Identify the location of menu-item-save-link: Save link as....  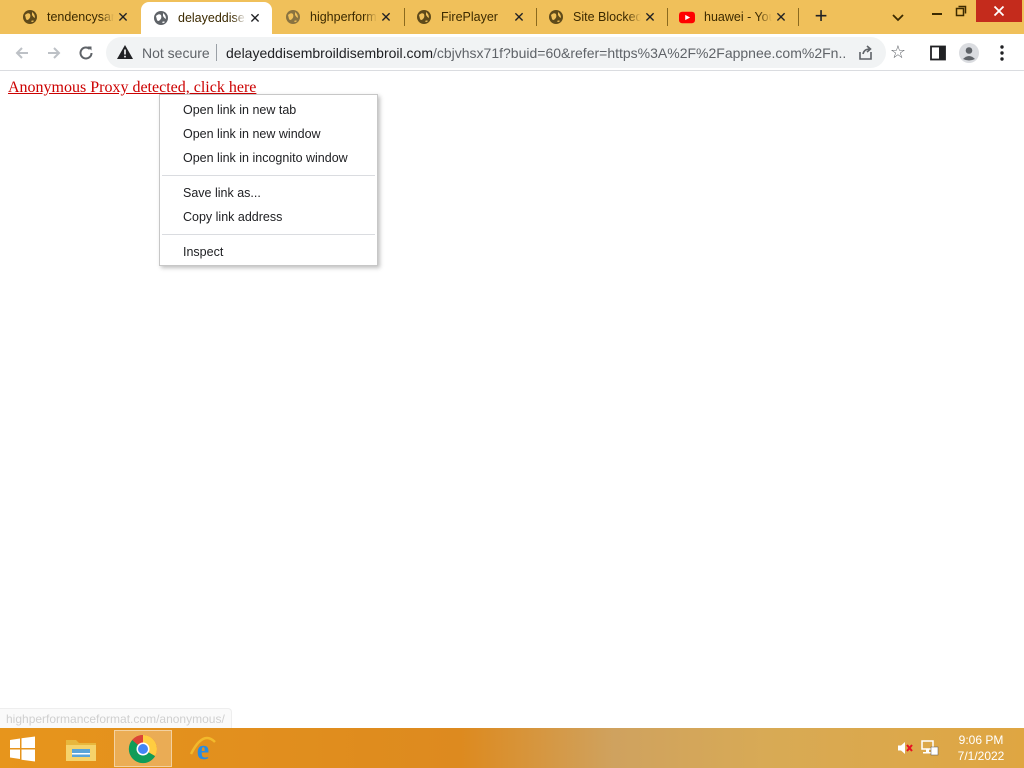
(268, 193).